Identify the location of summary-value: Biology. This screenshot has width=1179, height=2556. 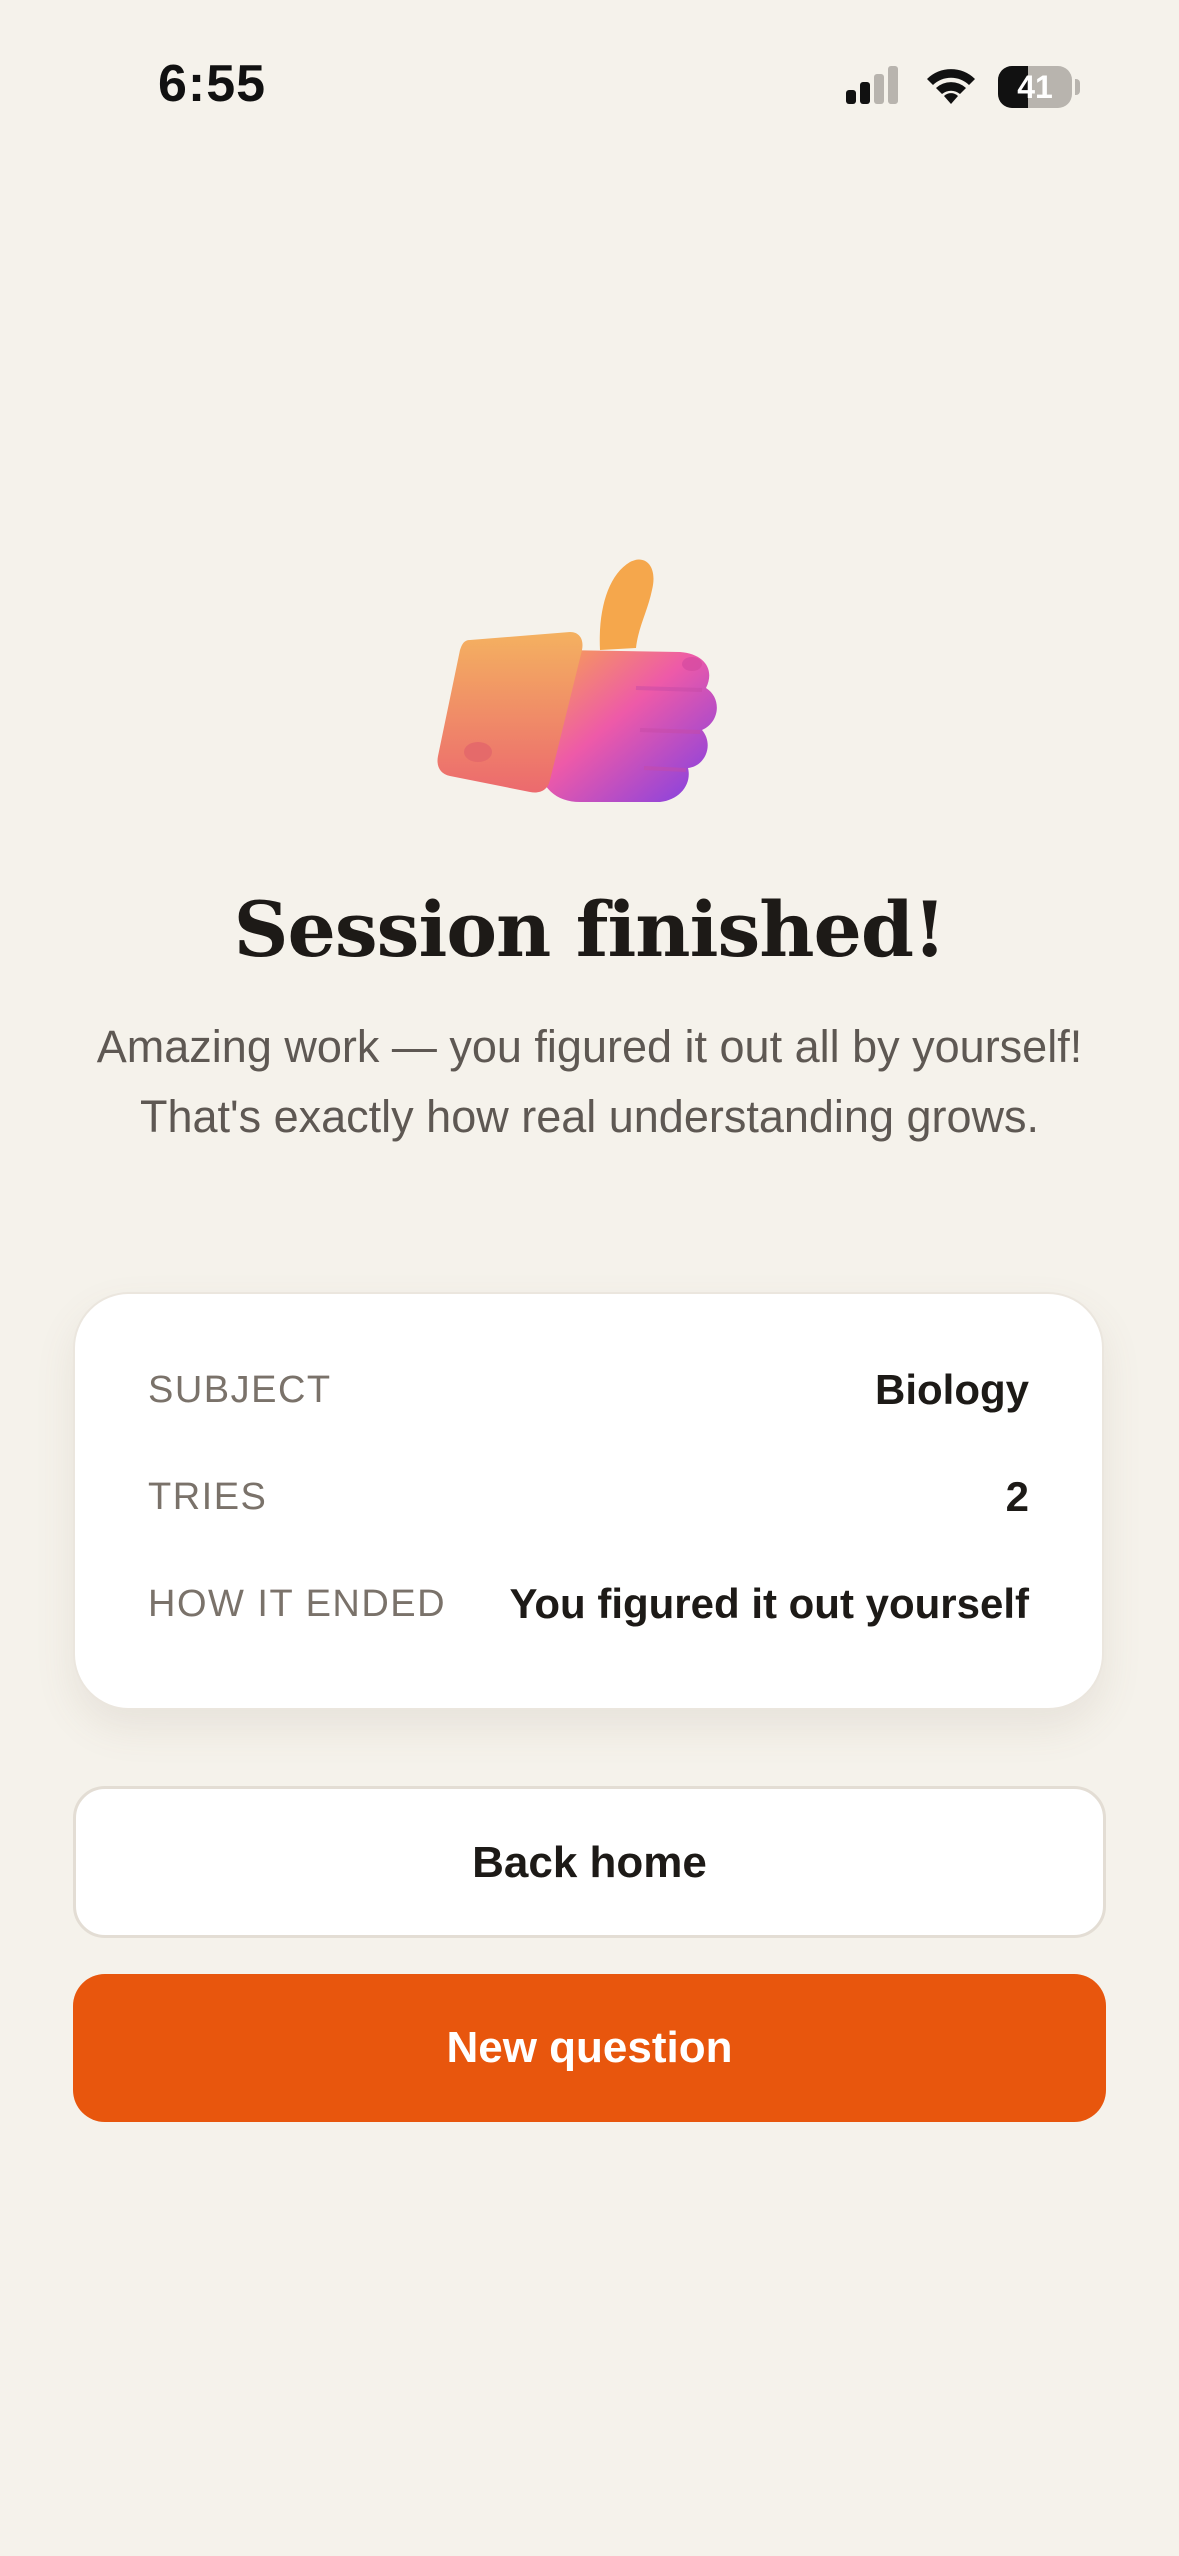
(952, 1389).